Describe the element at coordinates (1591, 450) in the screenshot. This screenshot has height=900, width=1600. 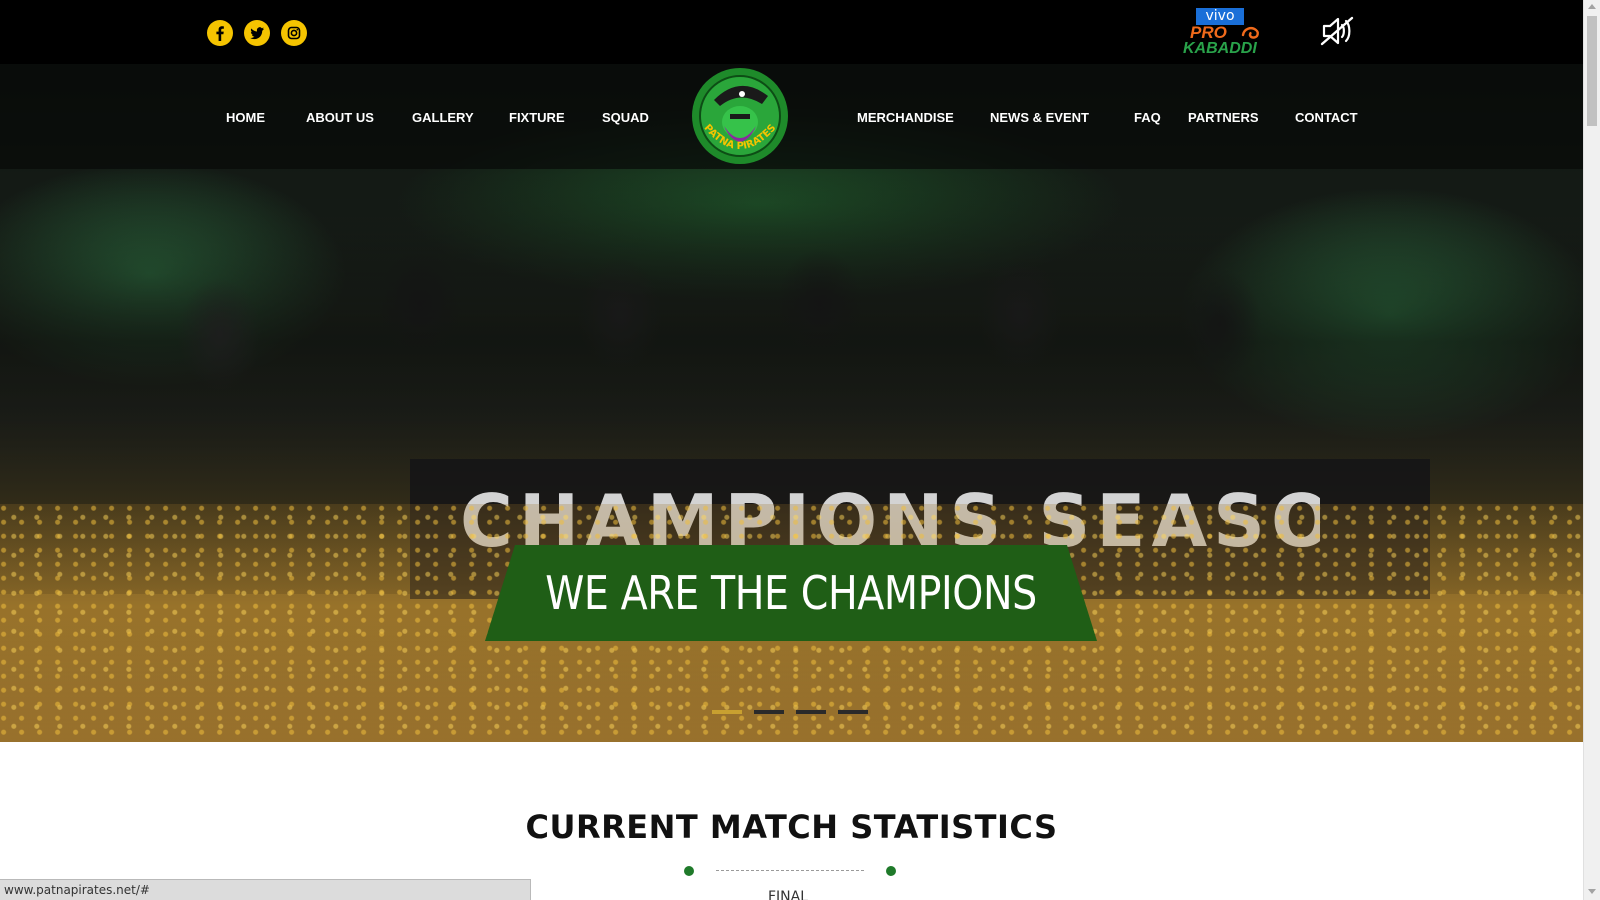
I see `vertical-scrollbar` at that location.